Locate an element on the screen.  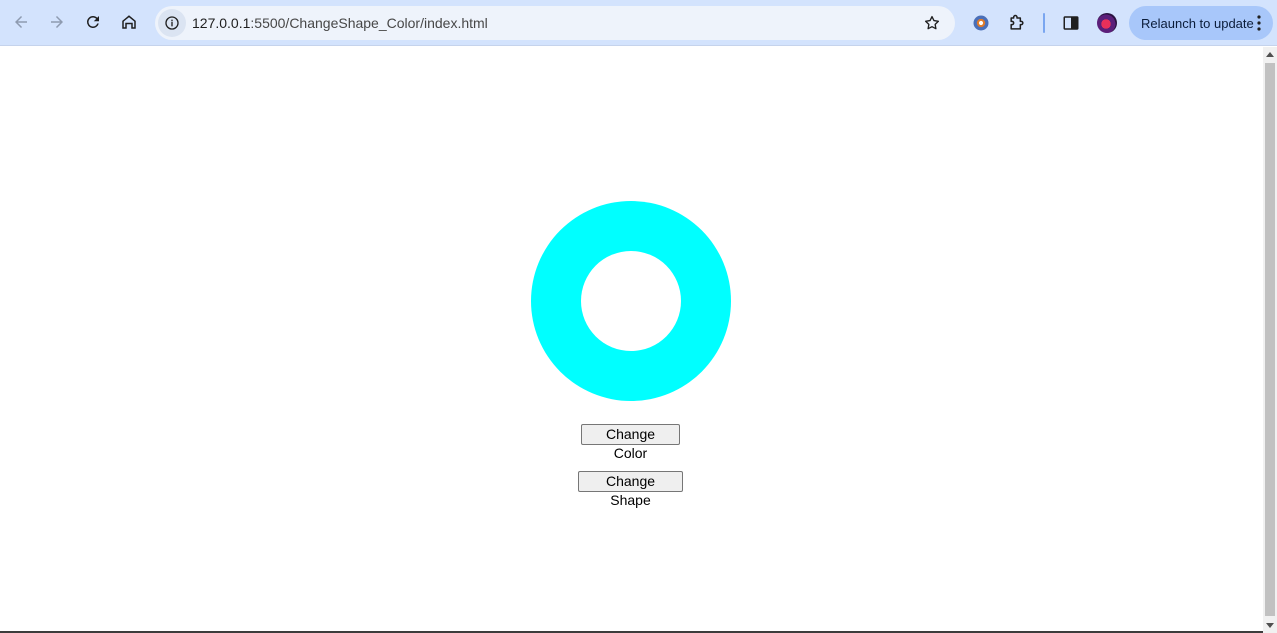
toolbar-divider is located at coordinates (1044, 23).